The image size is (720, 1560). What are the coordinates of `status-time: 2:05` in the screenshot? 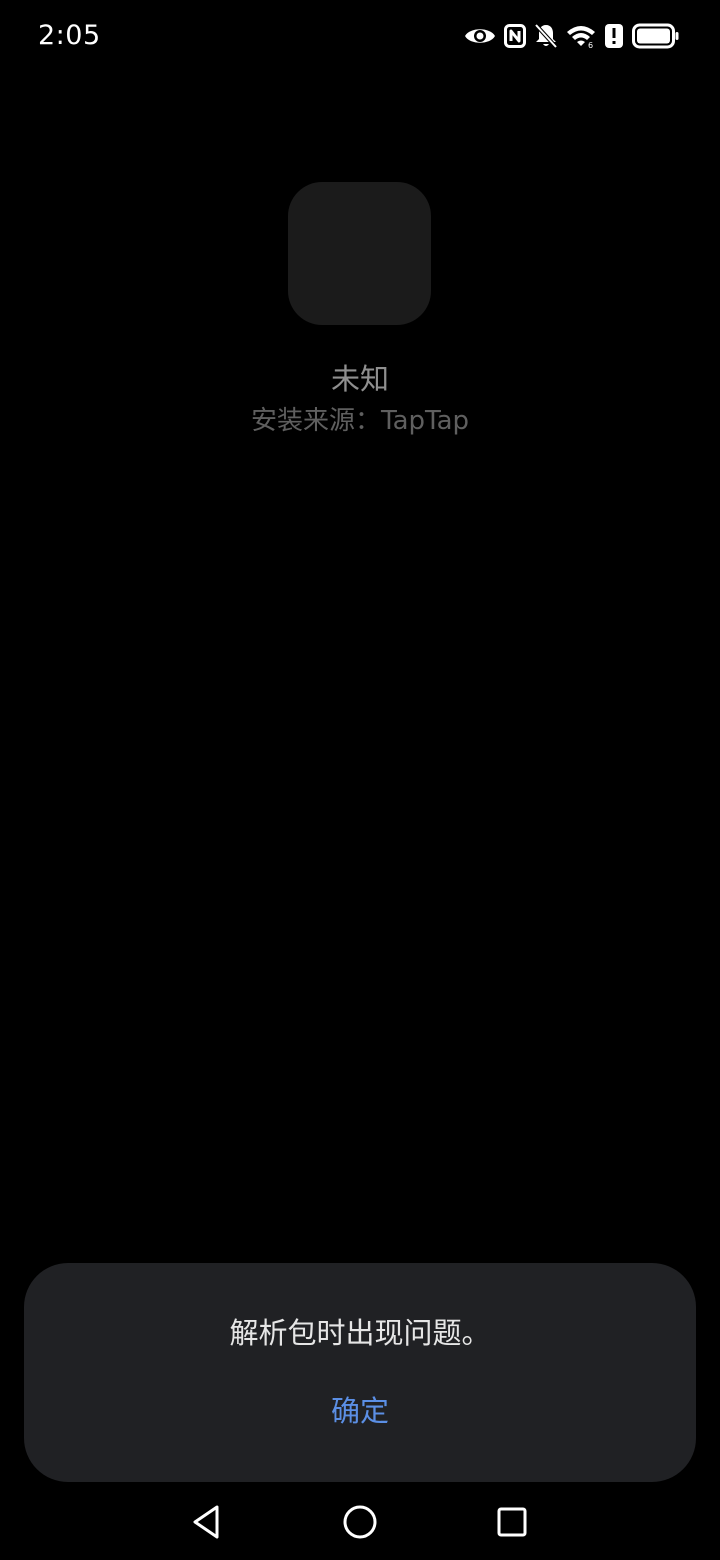 It's located at (69, 35).